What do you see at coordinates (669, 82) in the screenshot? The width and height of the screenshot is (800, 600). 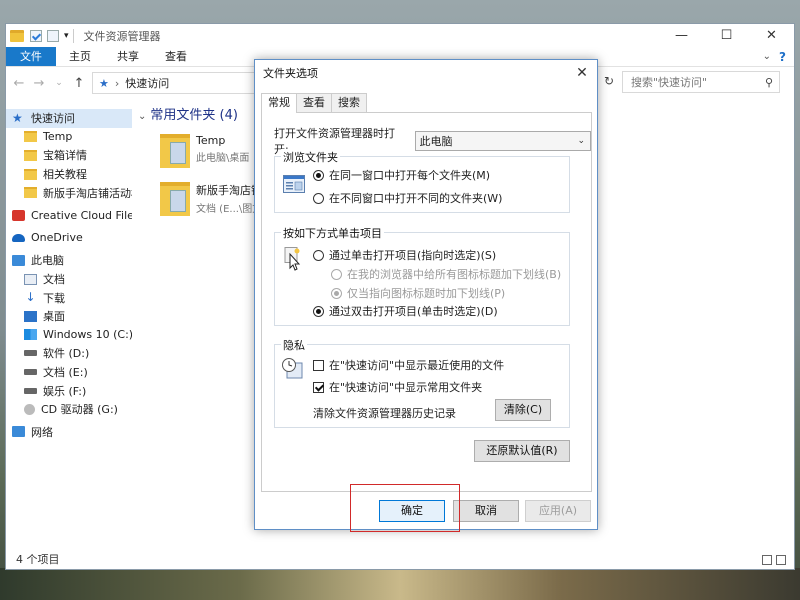 I see `search-placeholder: 搜索"快速访问"` at bounding box center [669, 82].